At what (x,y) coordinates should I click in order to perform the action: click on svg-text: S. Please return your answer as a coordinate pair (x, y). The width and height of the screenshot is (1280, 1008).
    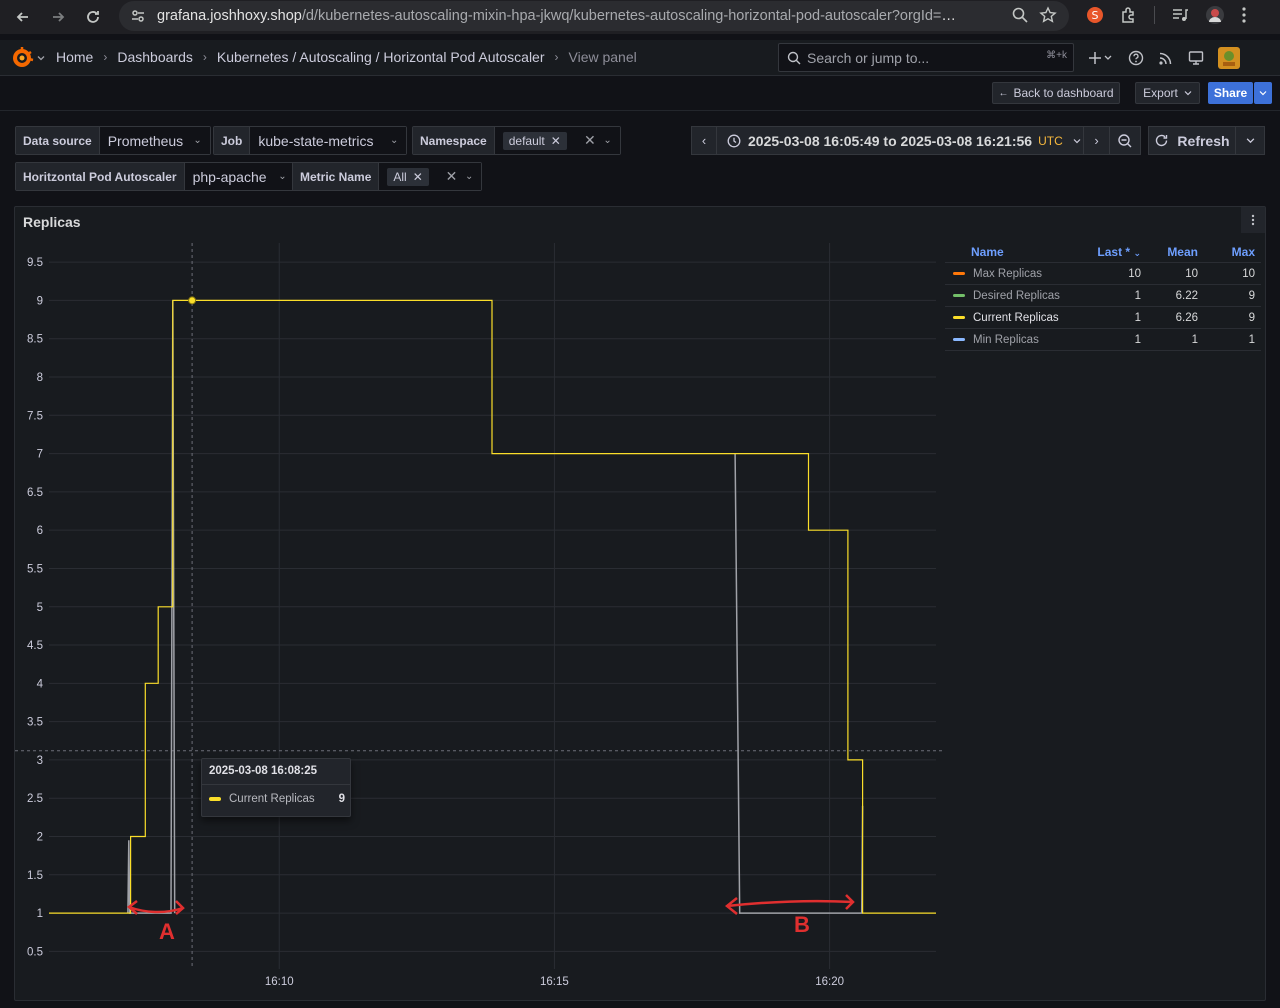
    Looking at the image, I should click on (1095, 15).